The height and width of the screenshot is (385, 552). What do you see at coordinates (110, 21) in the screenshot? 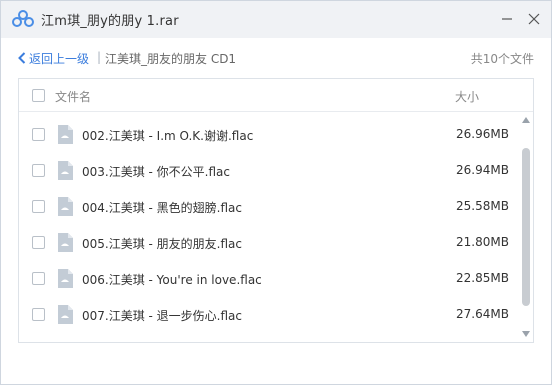
I see `window-title: 江m琪_朋y的朋y 1.rar` at bounding box center [110, 21].